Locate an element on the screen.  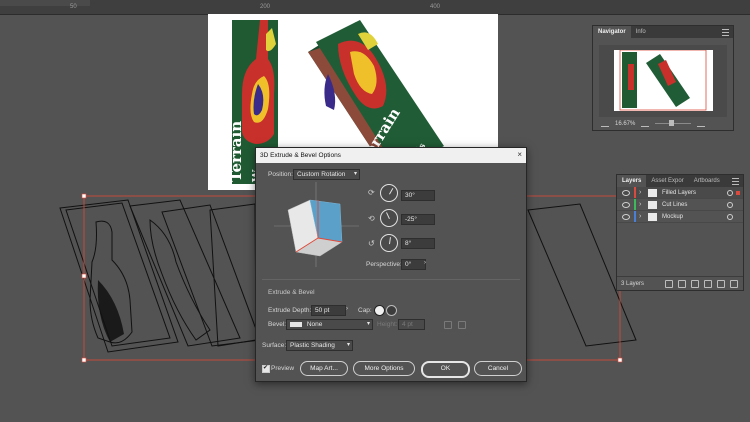
layer-name: Cut Lines is located at coordinates (674, 205).